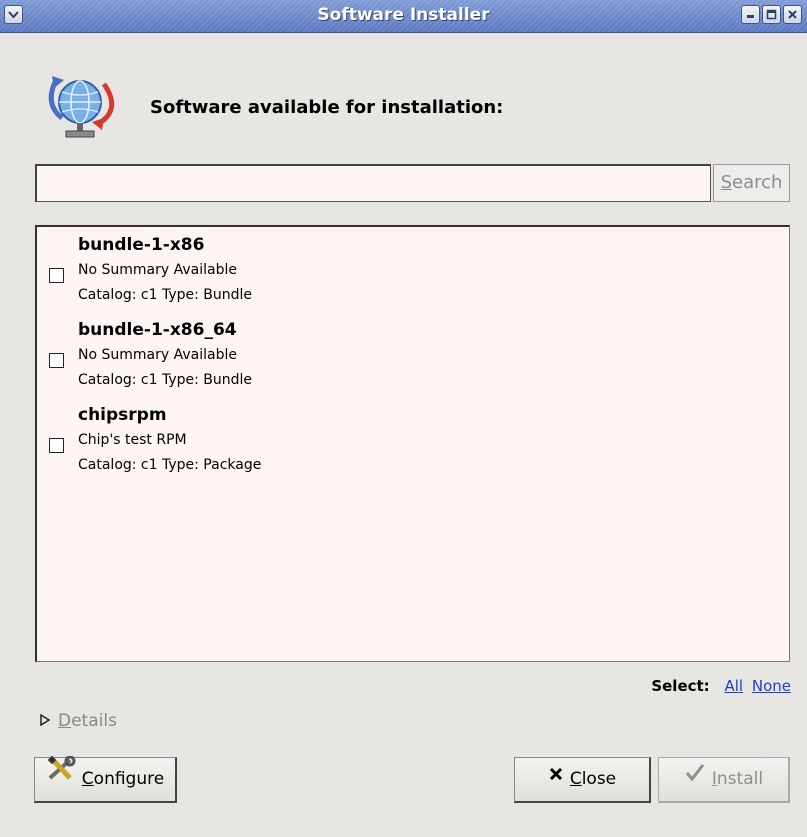 The width and height of the screenshot is (807, 837). I want to click on close-mnemonic: C, so click(575, 779).